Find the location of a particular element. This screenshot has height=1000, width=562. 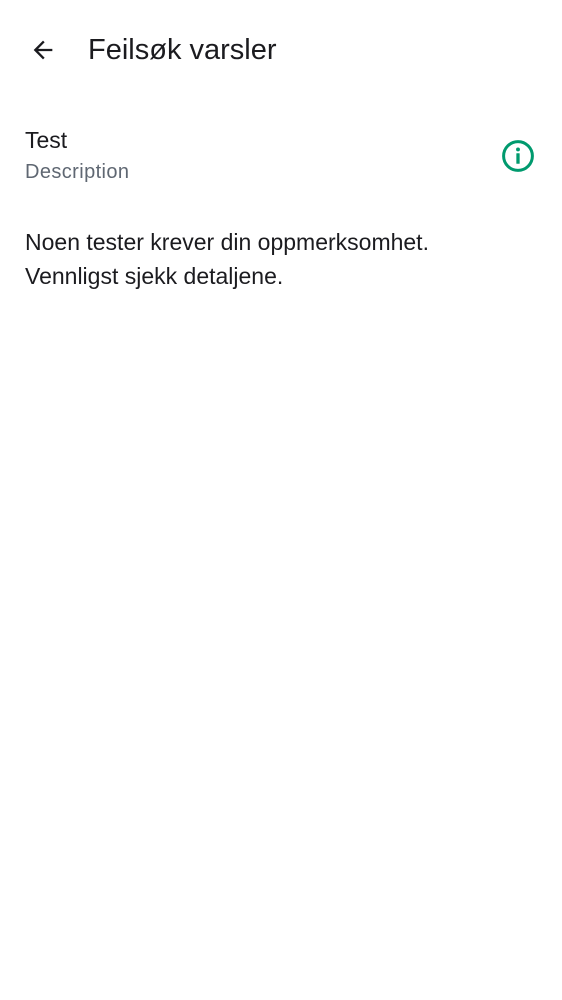

info-button is located at coordinates (518, 156).